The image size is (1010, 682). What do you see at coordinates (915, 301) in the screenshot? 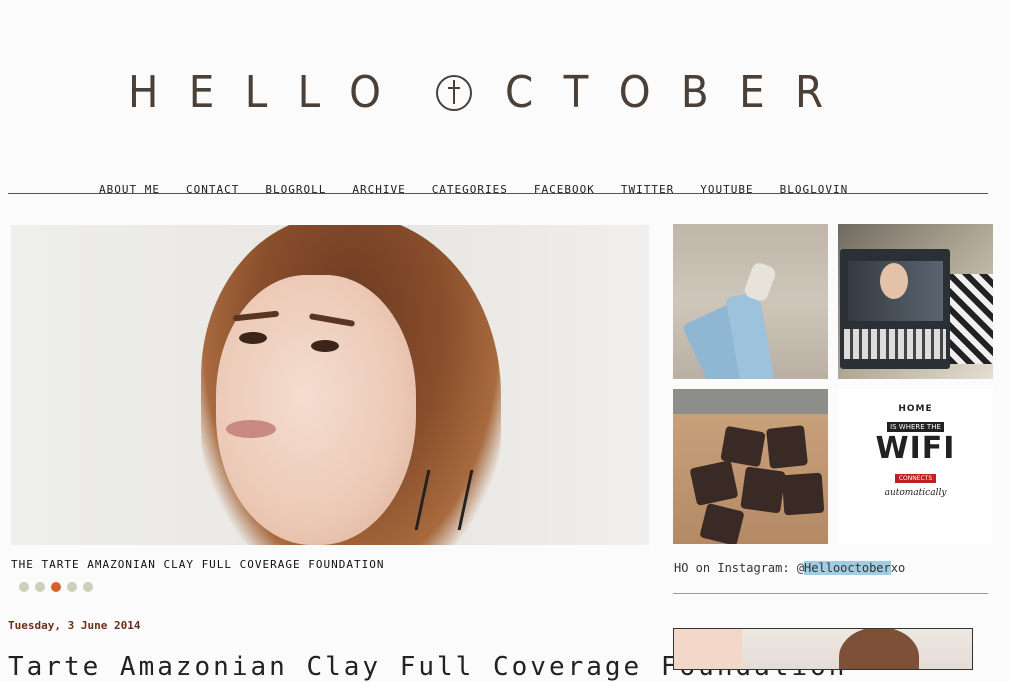
I see `instagram-photo-laptop` at bounding box center [915, 301].